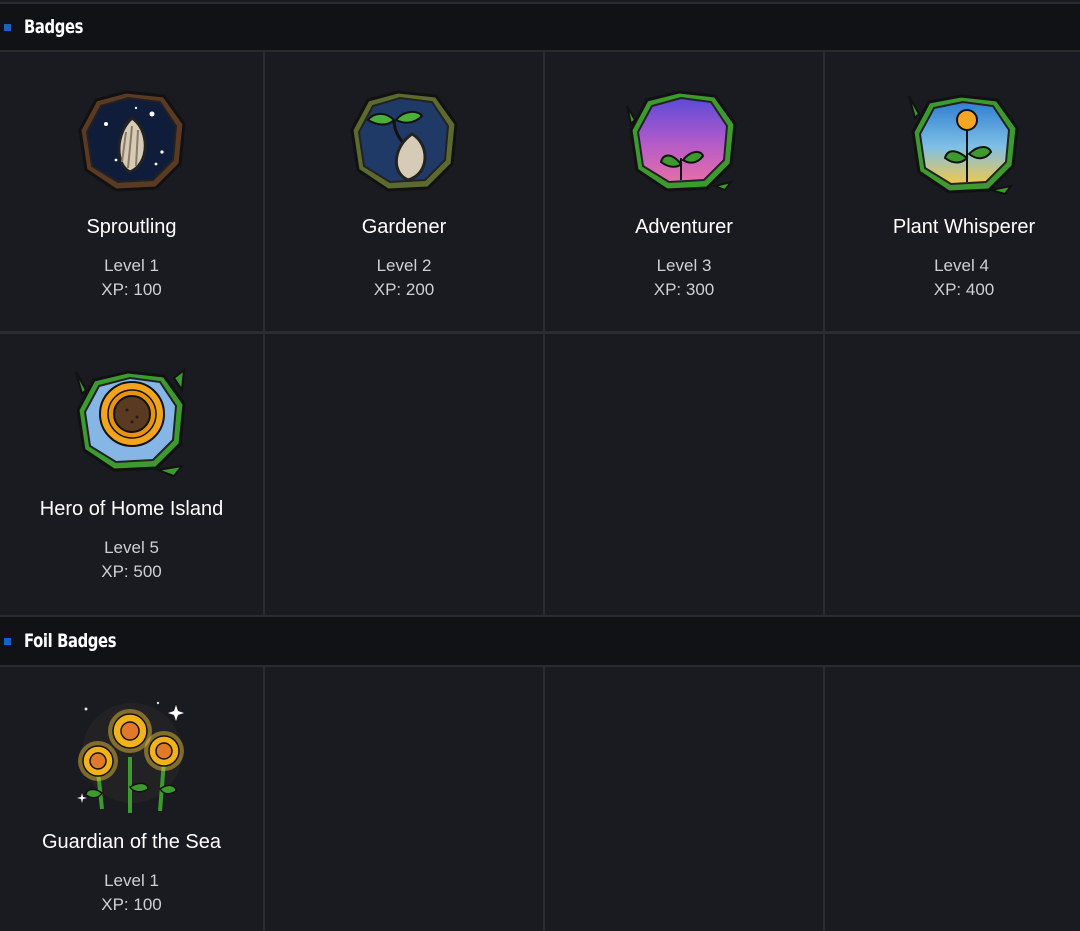 Image resolution: width=1080 pixels, height=931 pixels. Describe the element at coordinates (54, 27) in the screenshot. I see `section-title: Badges` at that location.